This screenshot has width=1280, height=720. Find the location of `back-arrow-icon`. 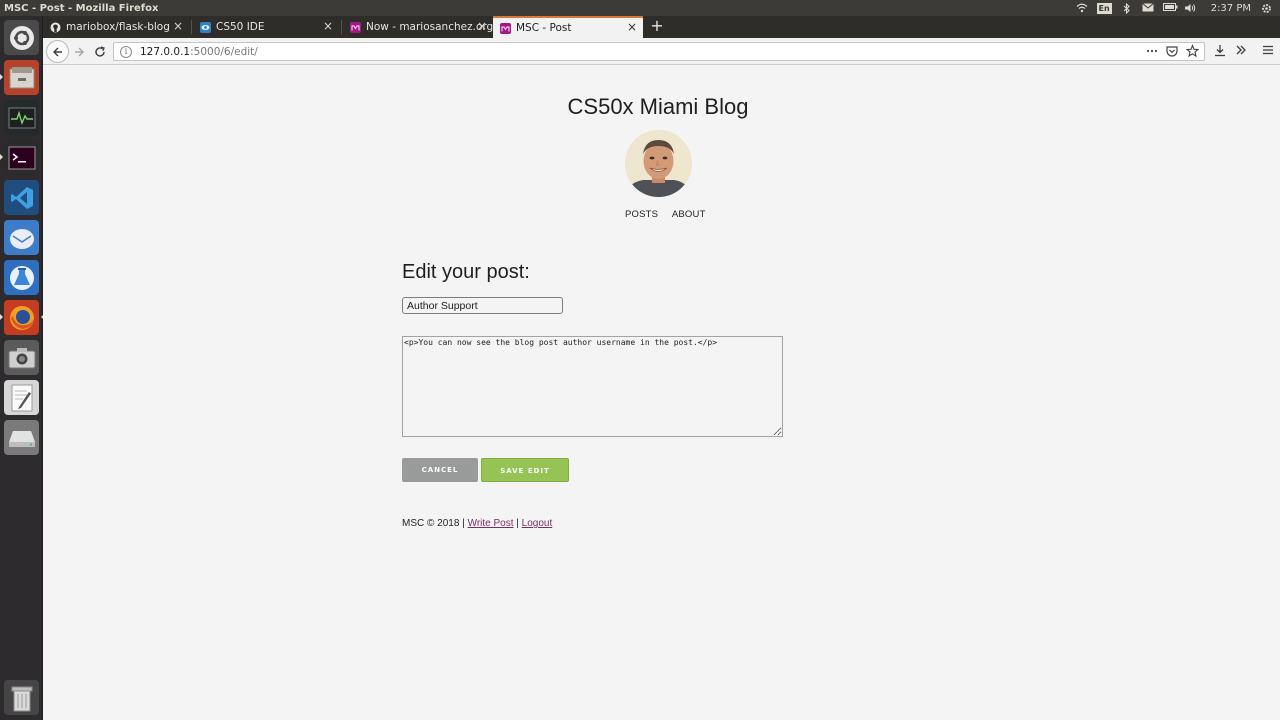

back-arrow-icon is located at coordinates (57, 51).